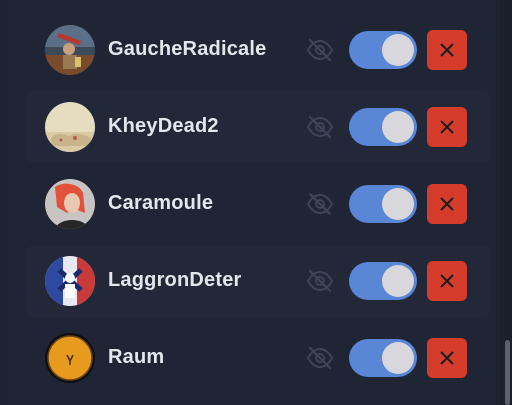 This screenshot has height=405, width=512. What do you see at coordinates (161, 203) in the screenshot?
I see `username: Caramoule` at bounding box center [161, 203].